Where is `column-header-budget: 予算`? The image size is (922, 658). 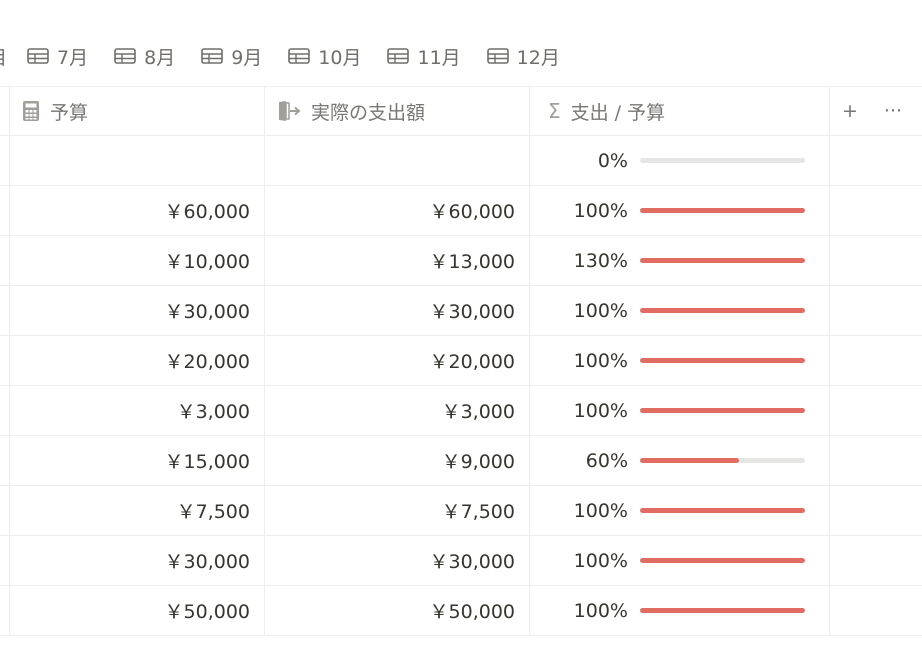 column-header-budget: 予算 is located at coordinates (137, 111).